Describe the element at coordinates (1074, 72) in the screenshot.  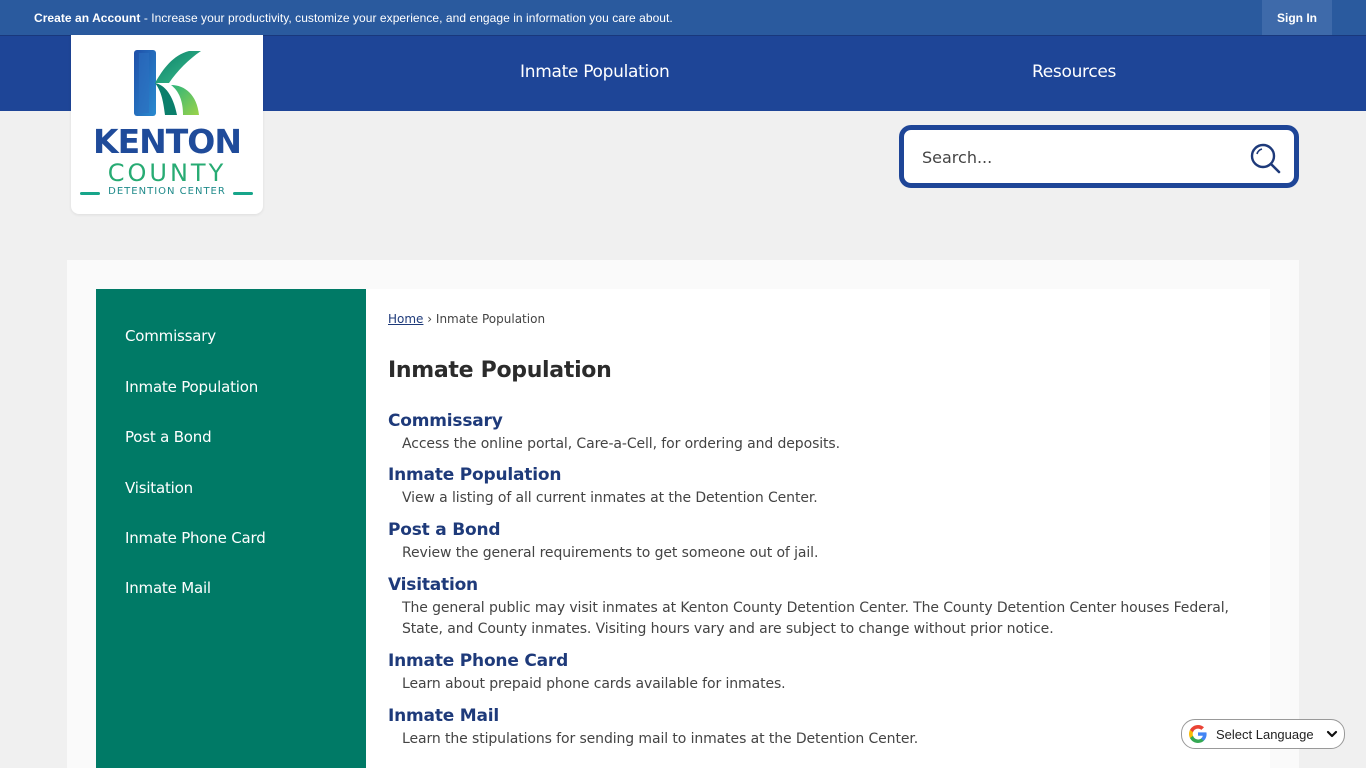
I see `nav-item-resources: Resources` at that location.